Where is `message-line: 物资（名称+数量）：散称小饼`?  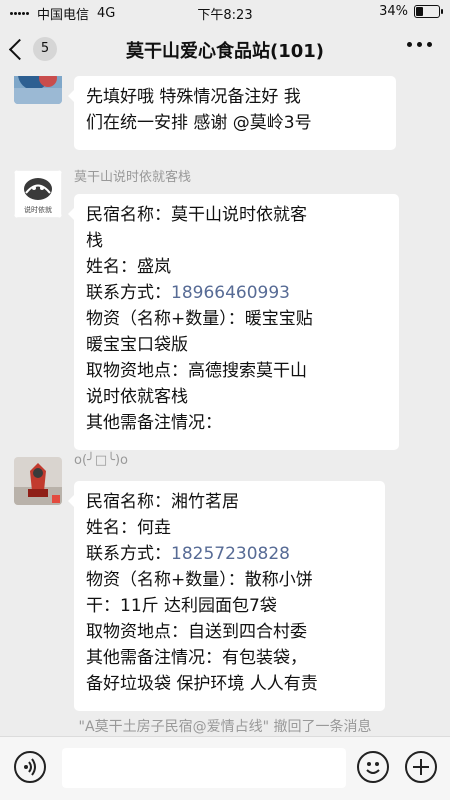
message-line: 物资（名称+数量）：散称小饼 is located at coordinates (199, 580).